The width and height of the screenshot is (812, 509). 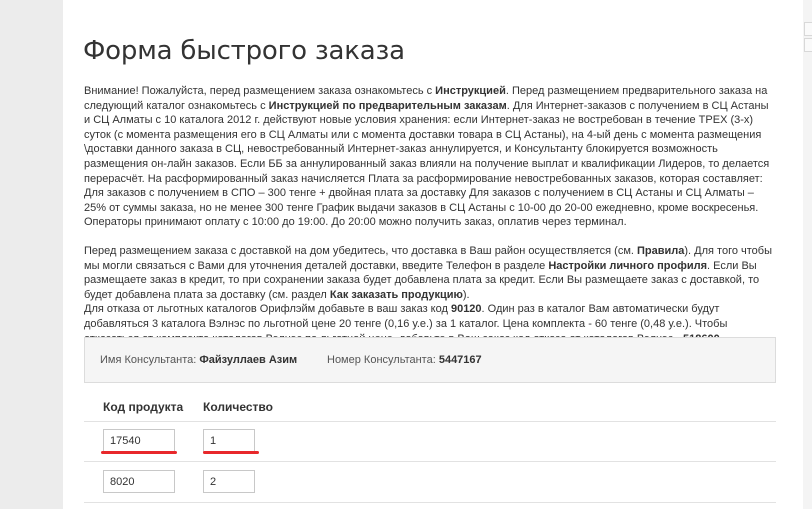 What do you see at coordinates (388, 106) in the screenshot?
I see `bold-link-text: Инструкцией по предварительным заказам` at bounding box center [388, 106].